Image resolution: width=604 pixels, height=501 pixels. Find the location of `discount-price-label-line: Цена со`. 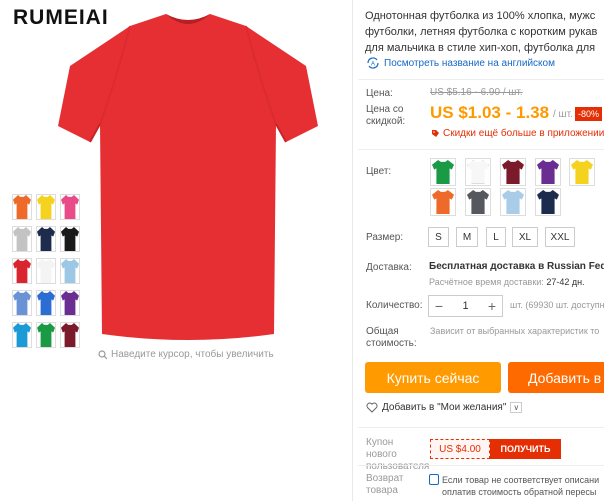

discount-price-label-line: Цена со is located at coordinates (385, 109).